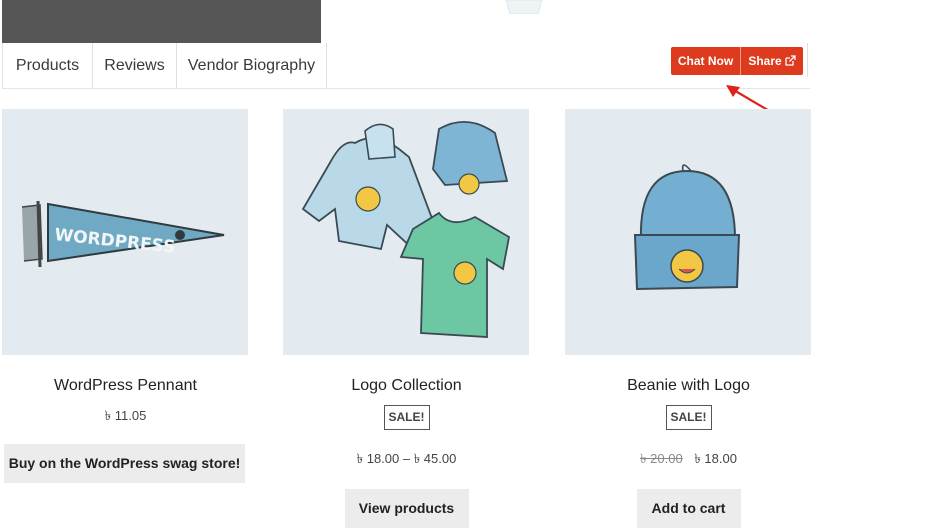 The height and width of the screenshot is (529, 926). I want to click on tabs-divider, so click(807, 60).